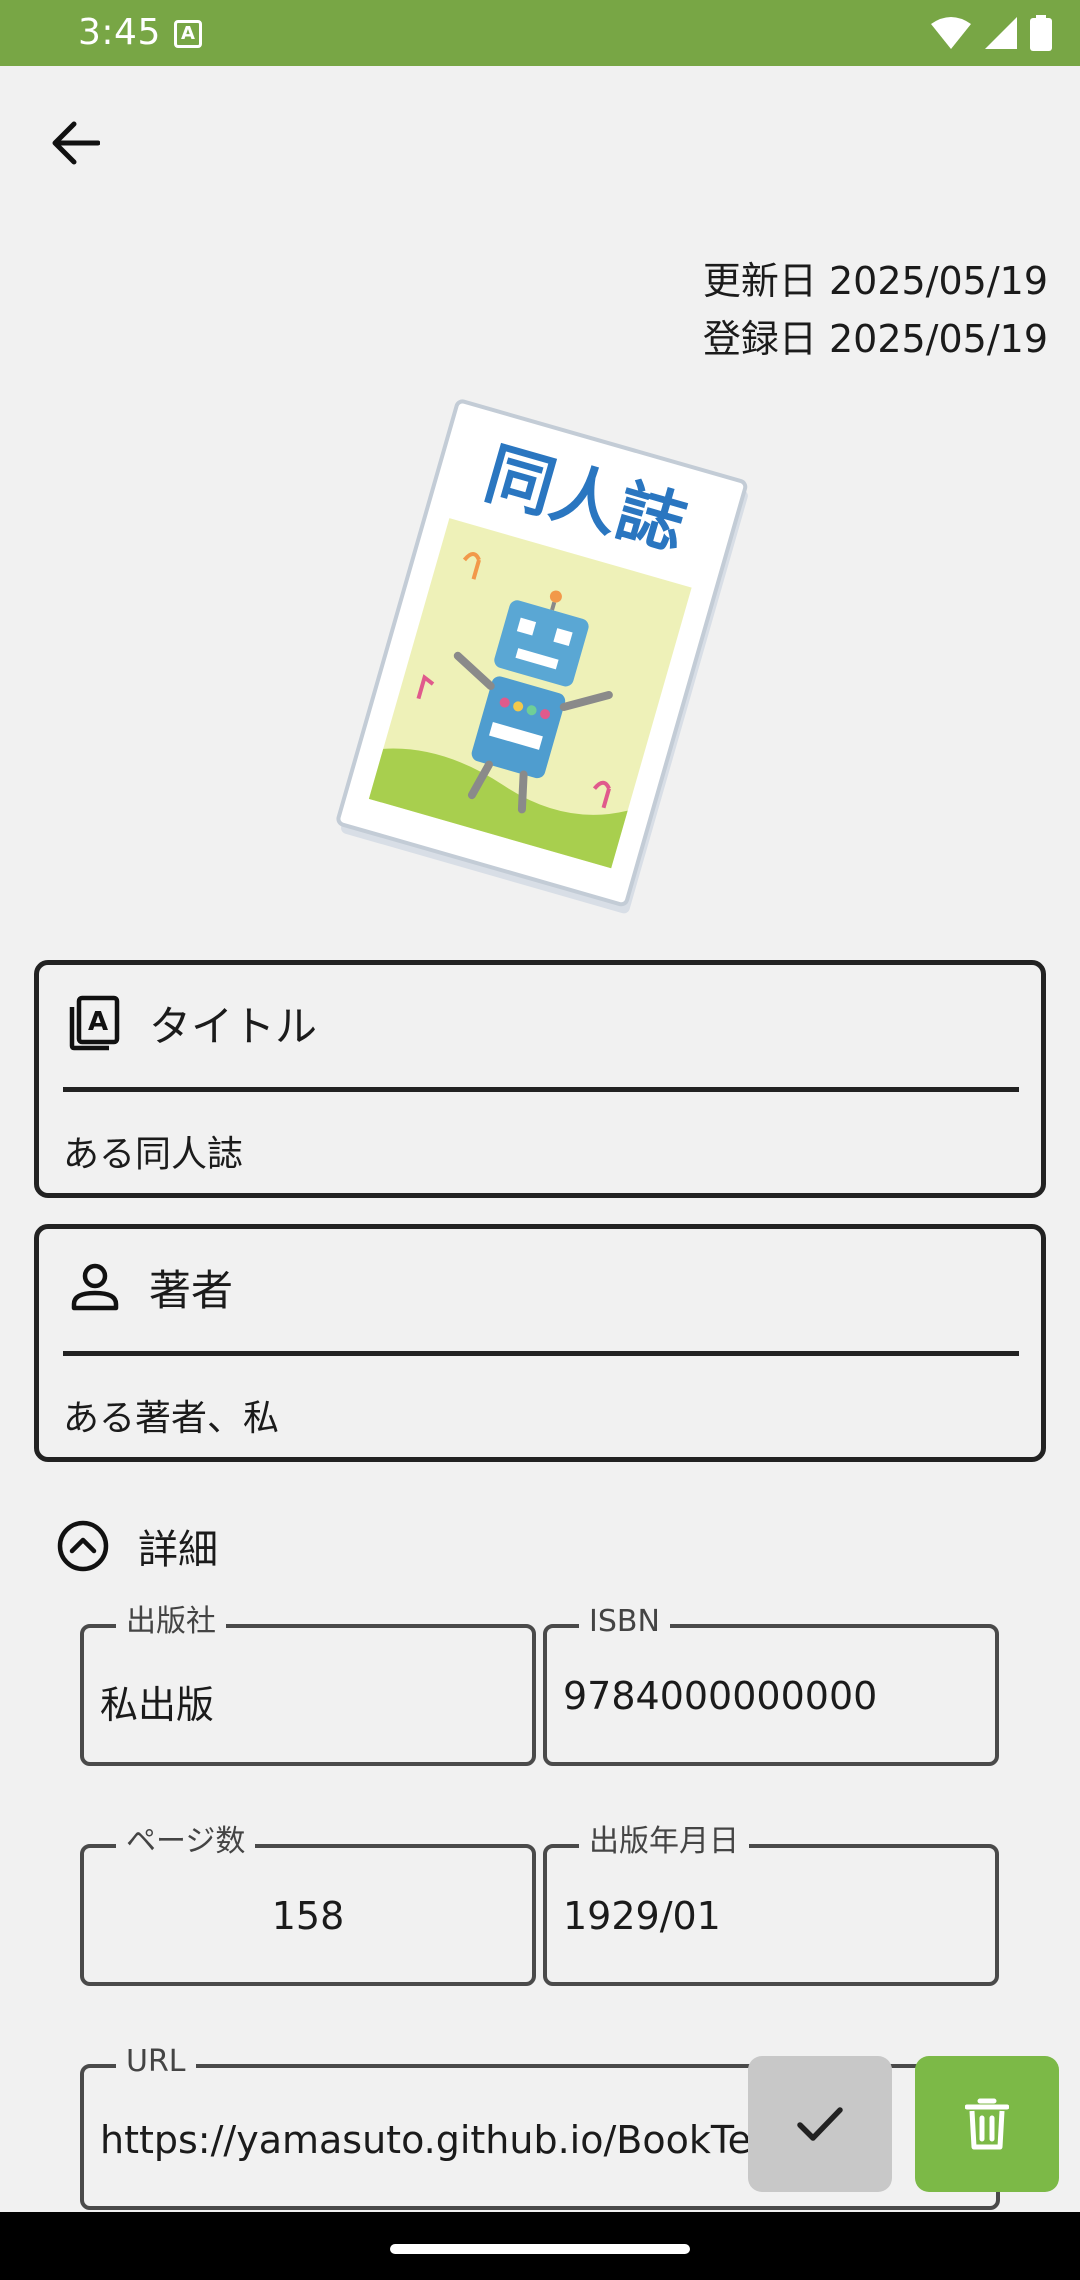  What do you see at coordinates (119, 32) in the screenshot?
I see `status-time: 3:45` at bounding box center [119, 32].